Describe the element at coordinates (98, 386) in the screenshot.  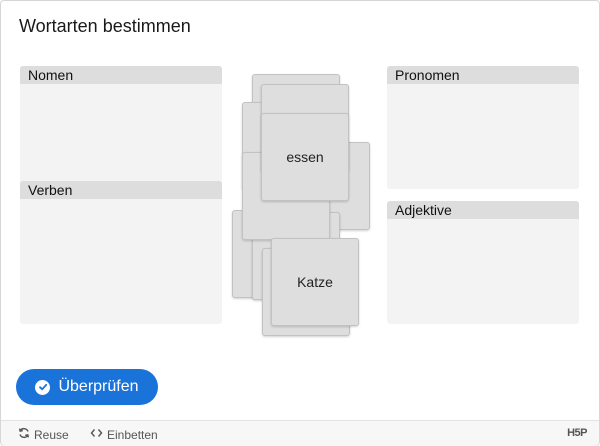
I see `check-button-label: Überprüfen` at that location.